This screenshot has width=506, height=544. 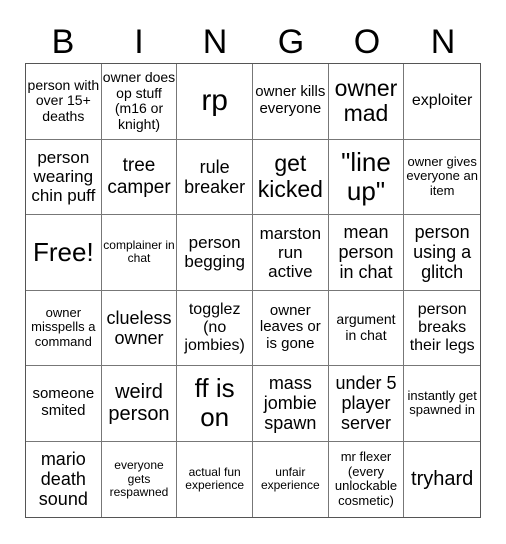 What do you see at coordinates (366, 102) in the screenshot?
I see `bingo-cell: owner mad` at bounding box center [366, 102].